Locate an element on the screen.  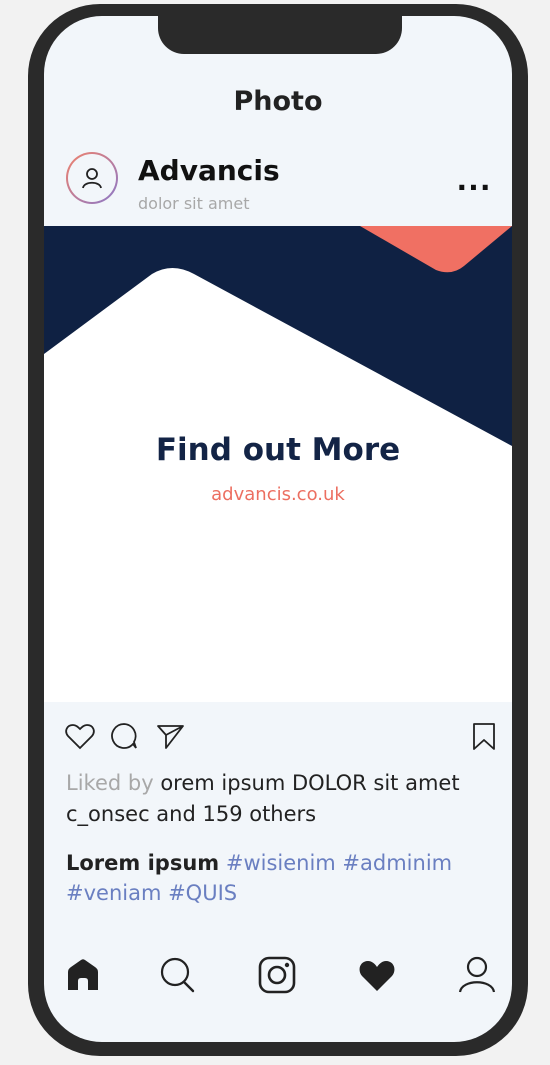
likes-prefix: Liked by is located at coordinates (110, 783).